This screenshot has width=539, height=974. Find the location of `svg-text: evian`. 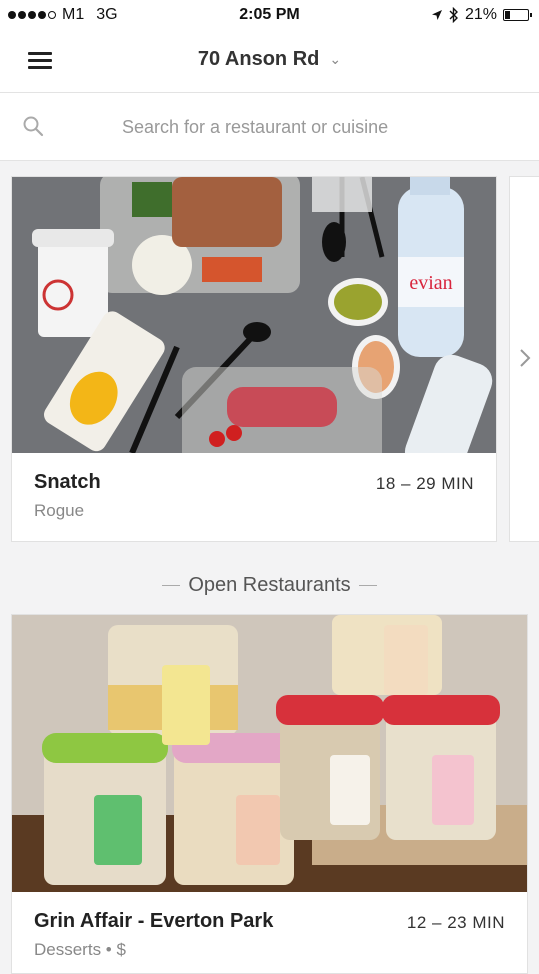

svg-text: evian is located at coordinates (430, 283).